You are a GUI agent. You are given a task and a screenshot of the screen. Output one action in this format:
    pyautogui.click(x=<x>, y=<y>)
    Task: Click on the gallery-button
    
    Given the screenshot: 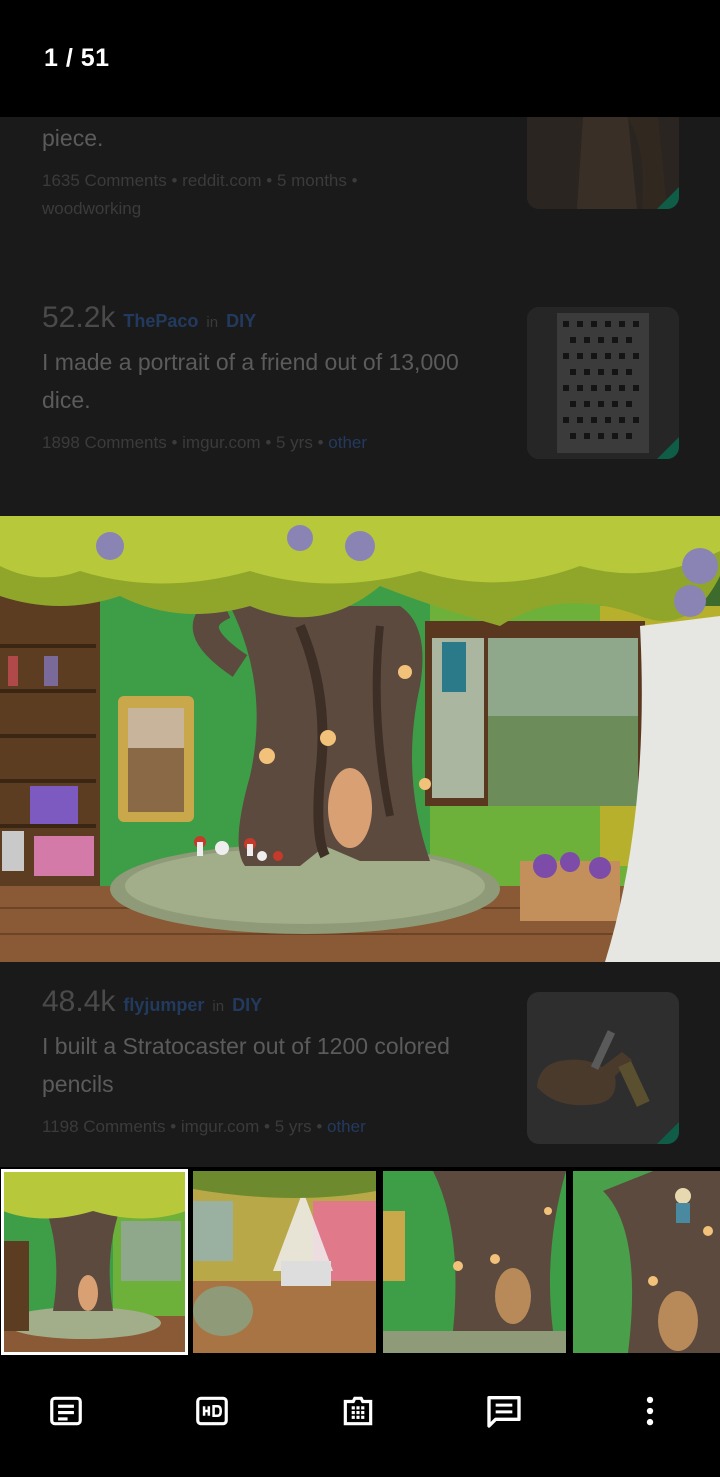 What is the action you would take?
    pyautogui.click(x=358, y=1411)
    